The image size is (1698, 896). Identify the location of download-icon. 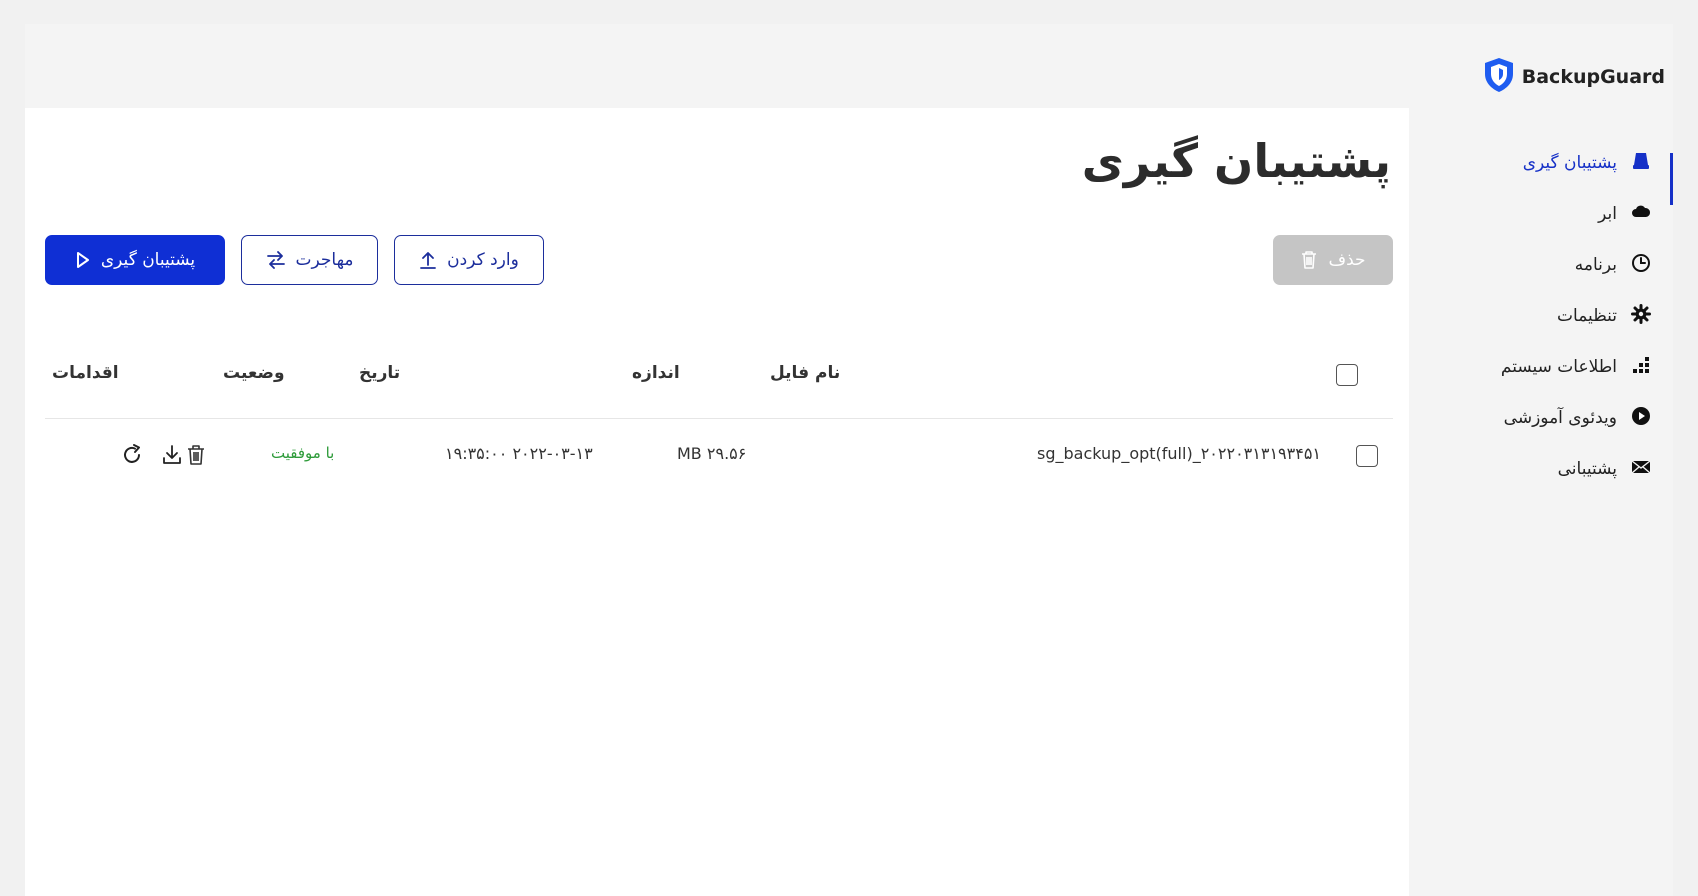
(172, 455).